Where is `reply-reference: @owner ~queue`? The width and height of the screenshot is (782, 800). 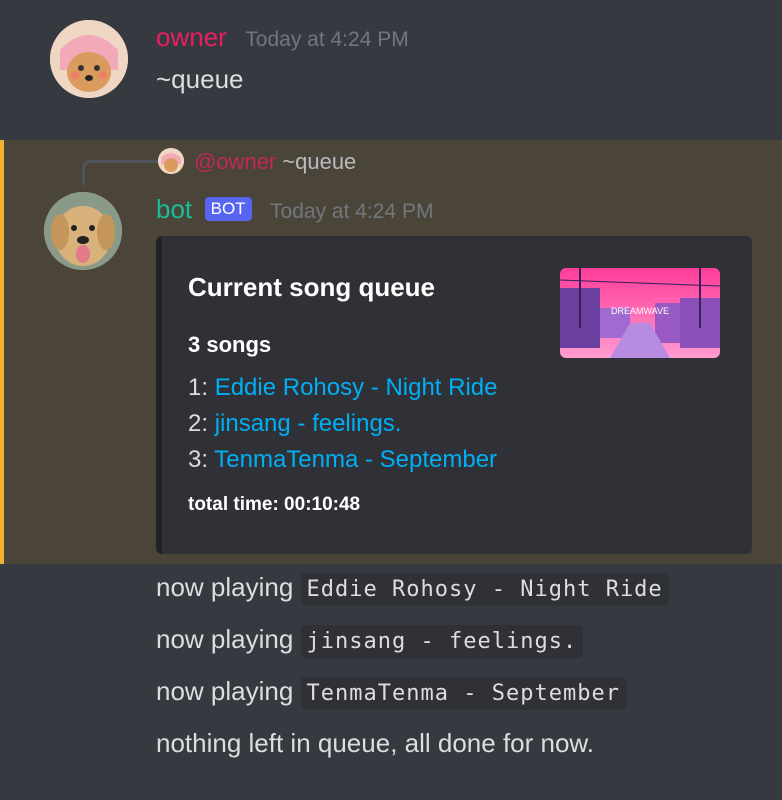
reply-reference: @owner ~queue is located at coordinates (257, 161).